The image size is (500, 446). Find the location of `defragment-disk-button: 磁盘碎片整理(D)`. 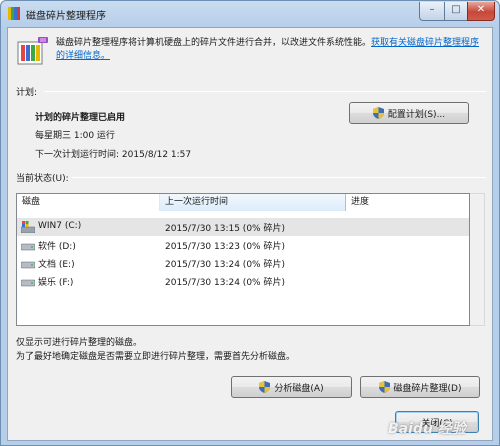

defragment-disk-button: 磁盘碎片整理(D) is located at coordinates (420, 387).